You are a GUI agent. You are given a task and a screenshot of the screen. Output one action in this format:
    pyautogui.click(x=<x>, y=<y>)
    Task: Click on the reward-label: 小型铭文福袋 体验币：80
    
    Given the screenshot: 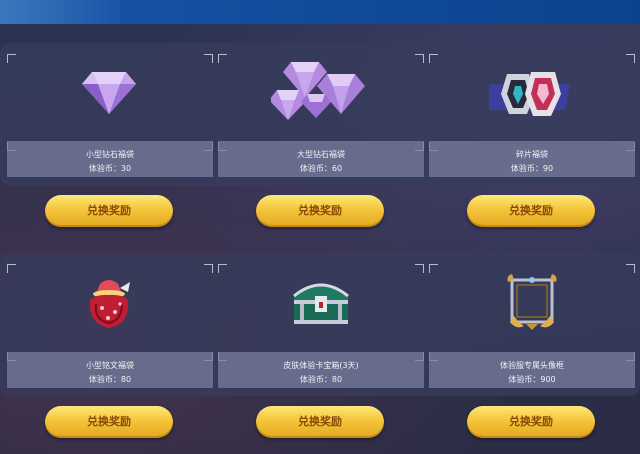 What is the action you would take?
    pyautogui.click(x=110, y=370)
    